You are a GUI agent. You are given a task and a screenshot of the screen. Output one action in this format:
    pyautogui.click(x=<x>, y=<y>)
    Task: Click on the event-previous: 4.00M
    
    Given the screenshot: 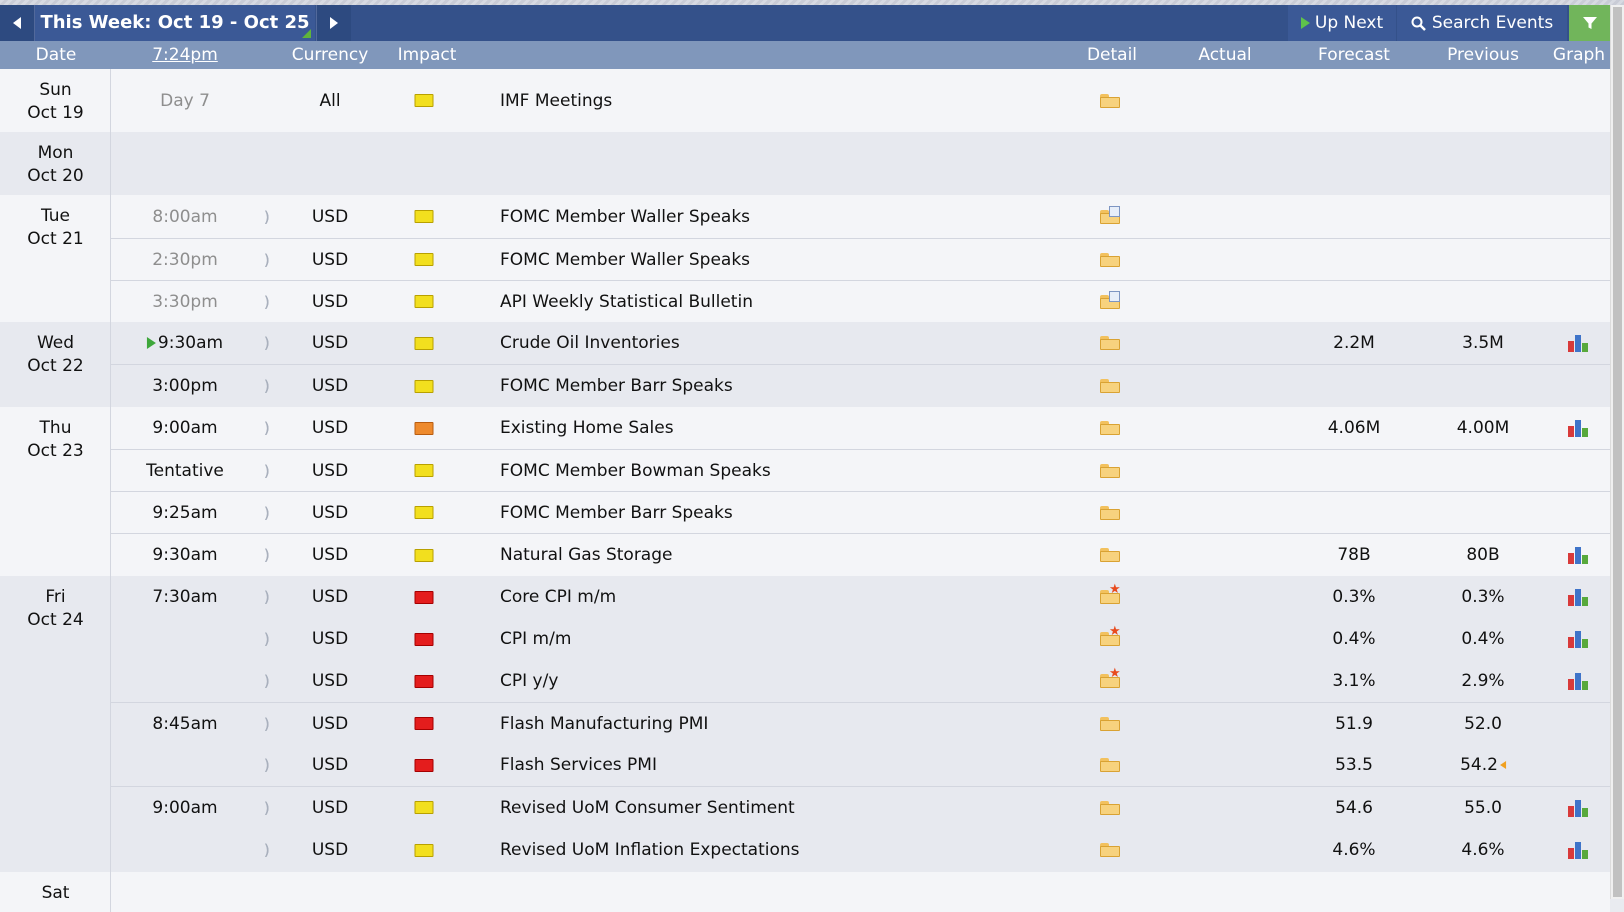 What is the action you would take?
    pyautogui.click(x=1483, y=428)
    